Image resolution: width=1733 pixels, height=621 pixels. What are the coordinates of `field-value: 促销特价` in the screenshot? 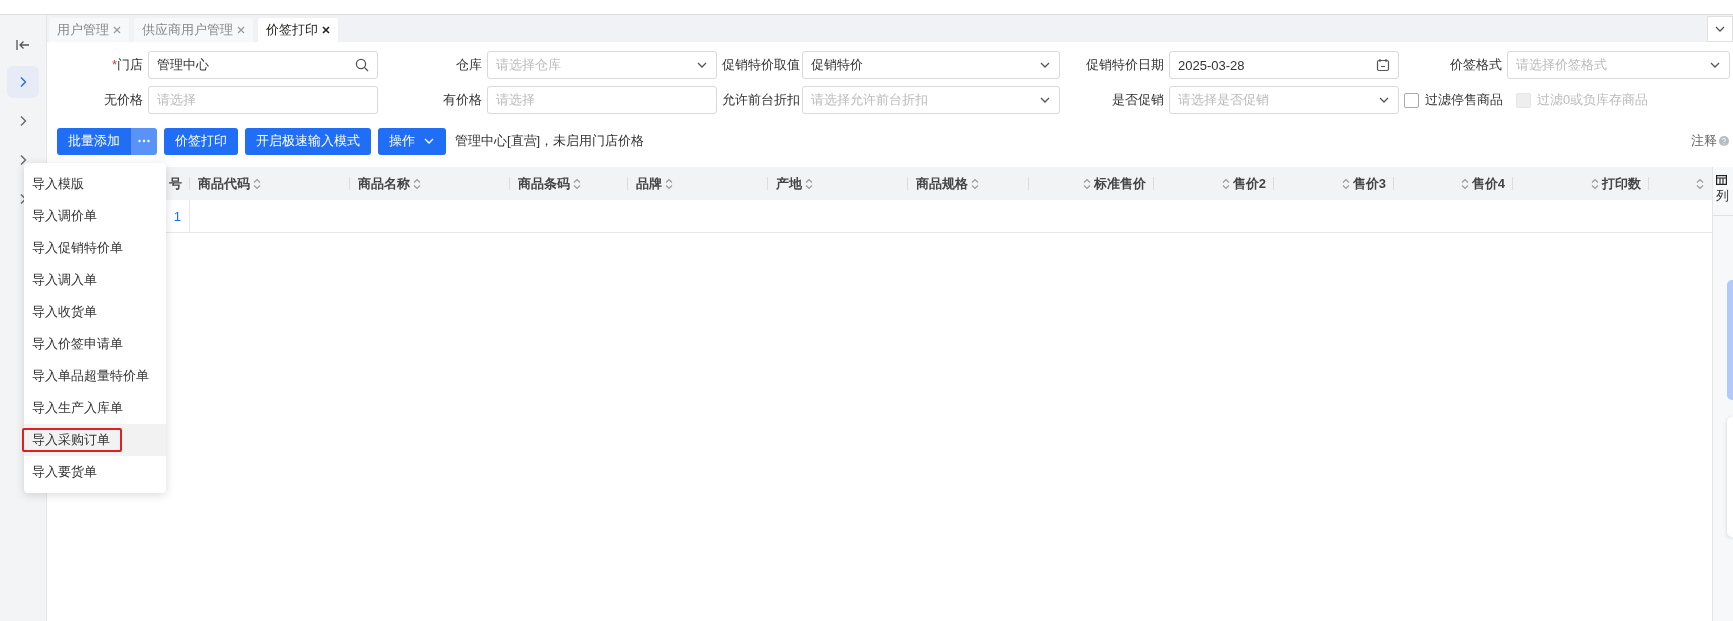 It's located at (837, 65).